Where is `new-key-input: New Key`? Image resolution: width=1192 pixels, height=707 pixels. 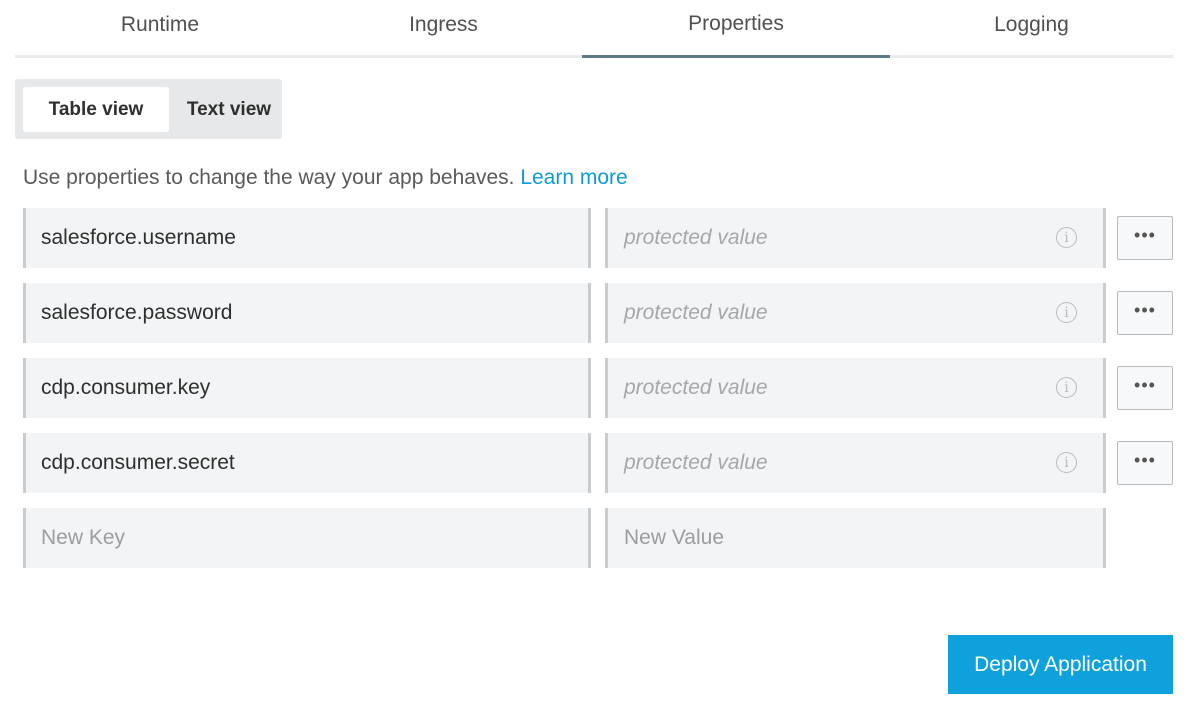 new-key-input: New Key is located at coordinates (307, 538).